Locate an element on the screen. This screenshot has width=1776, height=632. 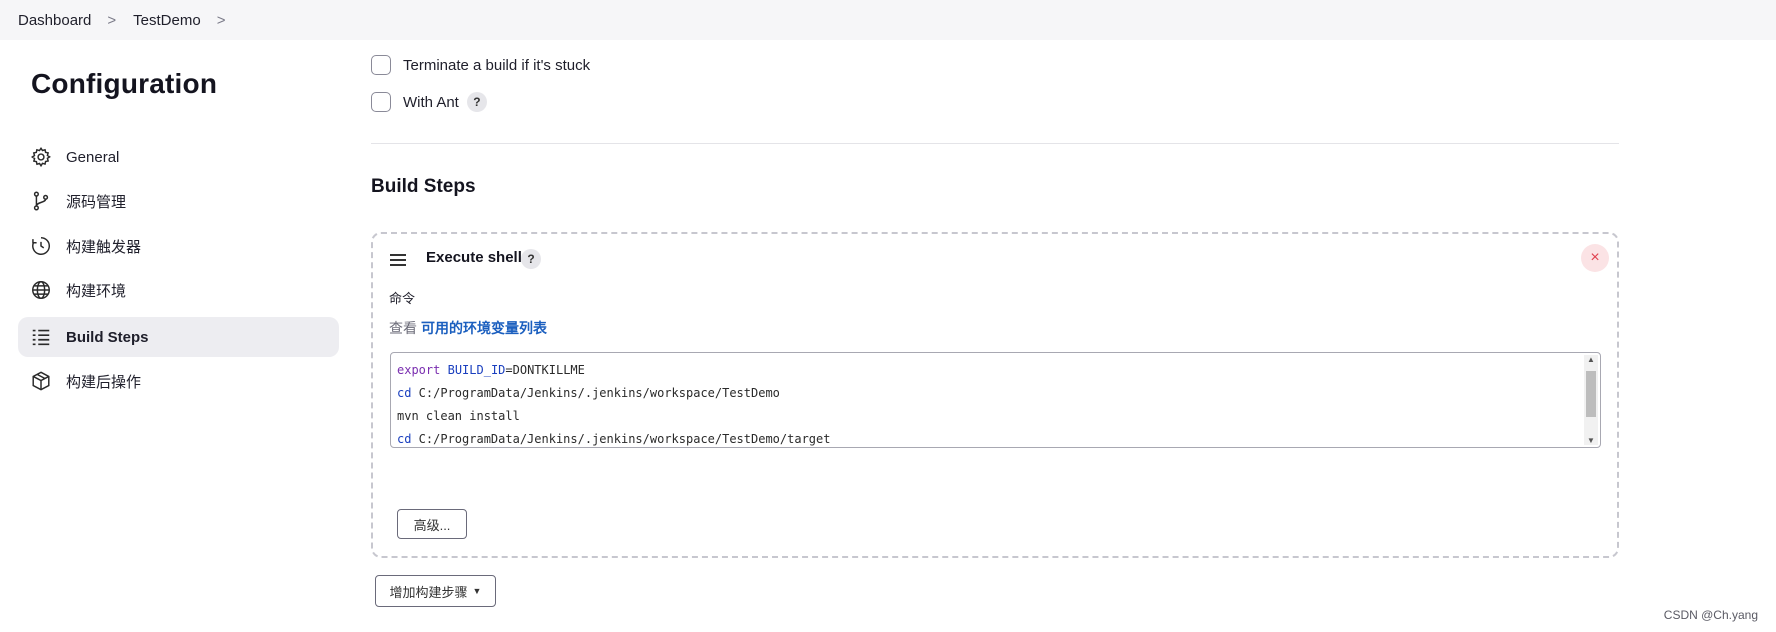
package-icon is located at coordinates (41, 381).